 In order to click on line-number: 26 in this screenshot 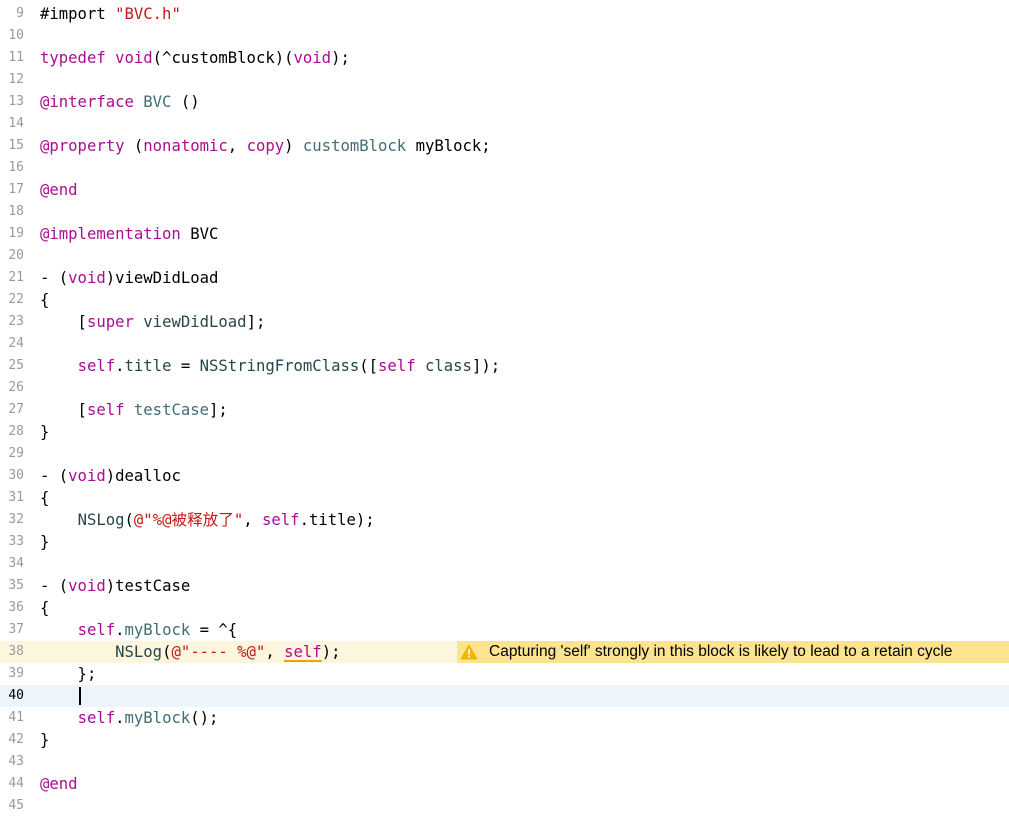, I will do `click(12, 388)`.